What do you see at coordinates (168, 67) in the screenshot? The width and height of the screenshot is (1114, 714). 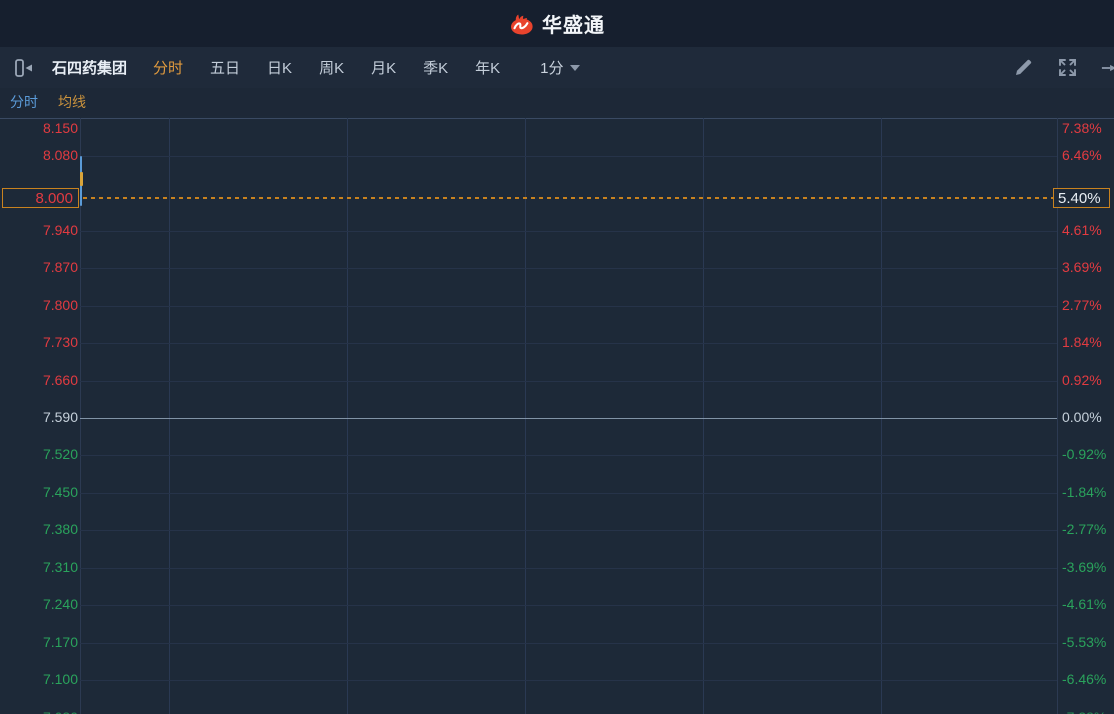 I see `tab-分时: 分时` at bounding box center [168, 67].